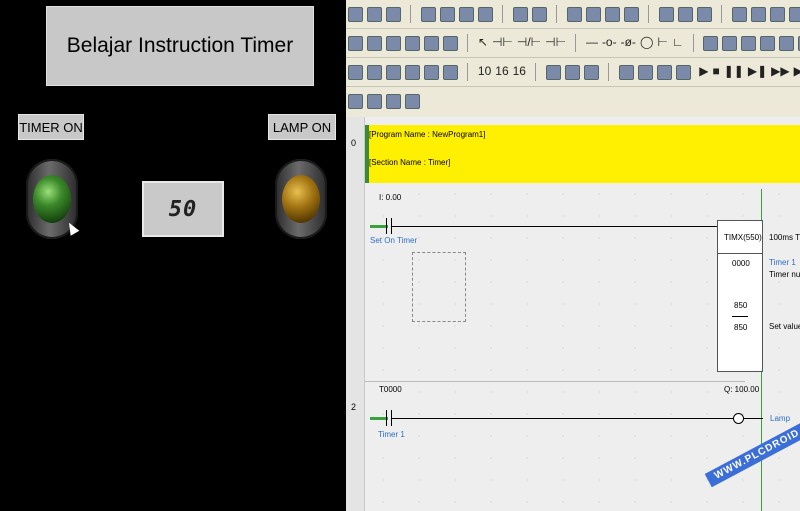 This screenshot has width=800, height=511. What do you see at coordinates (741, 305) in the screenshot?
I see `timer-set-value: 850` at bounding box center [741, 305].